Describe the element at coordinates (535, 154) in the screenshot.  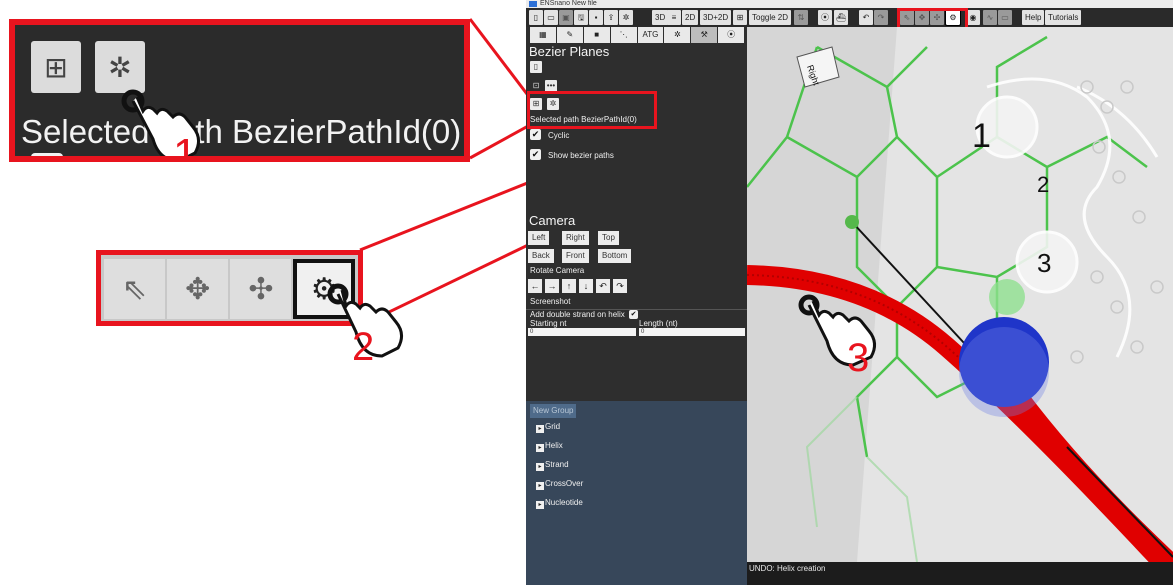
I see `show-bezier-checkbox: ✔` at that location.